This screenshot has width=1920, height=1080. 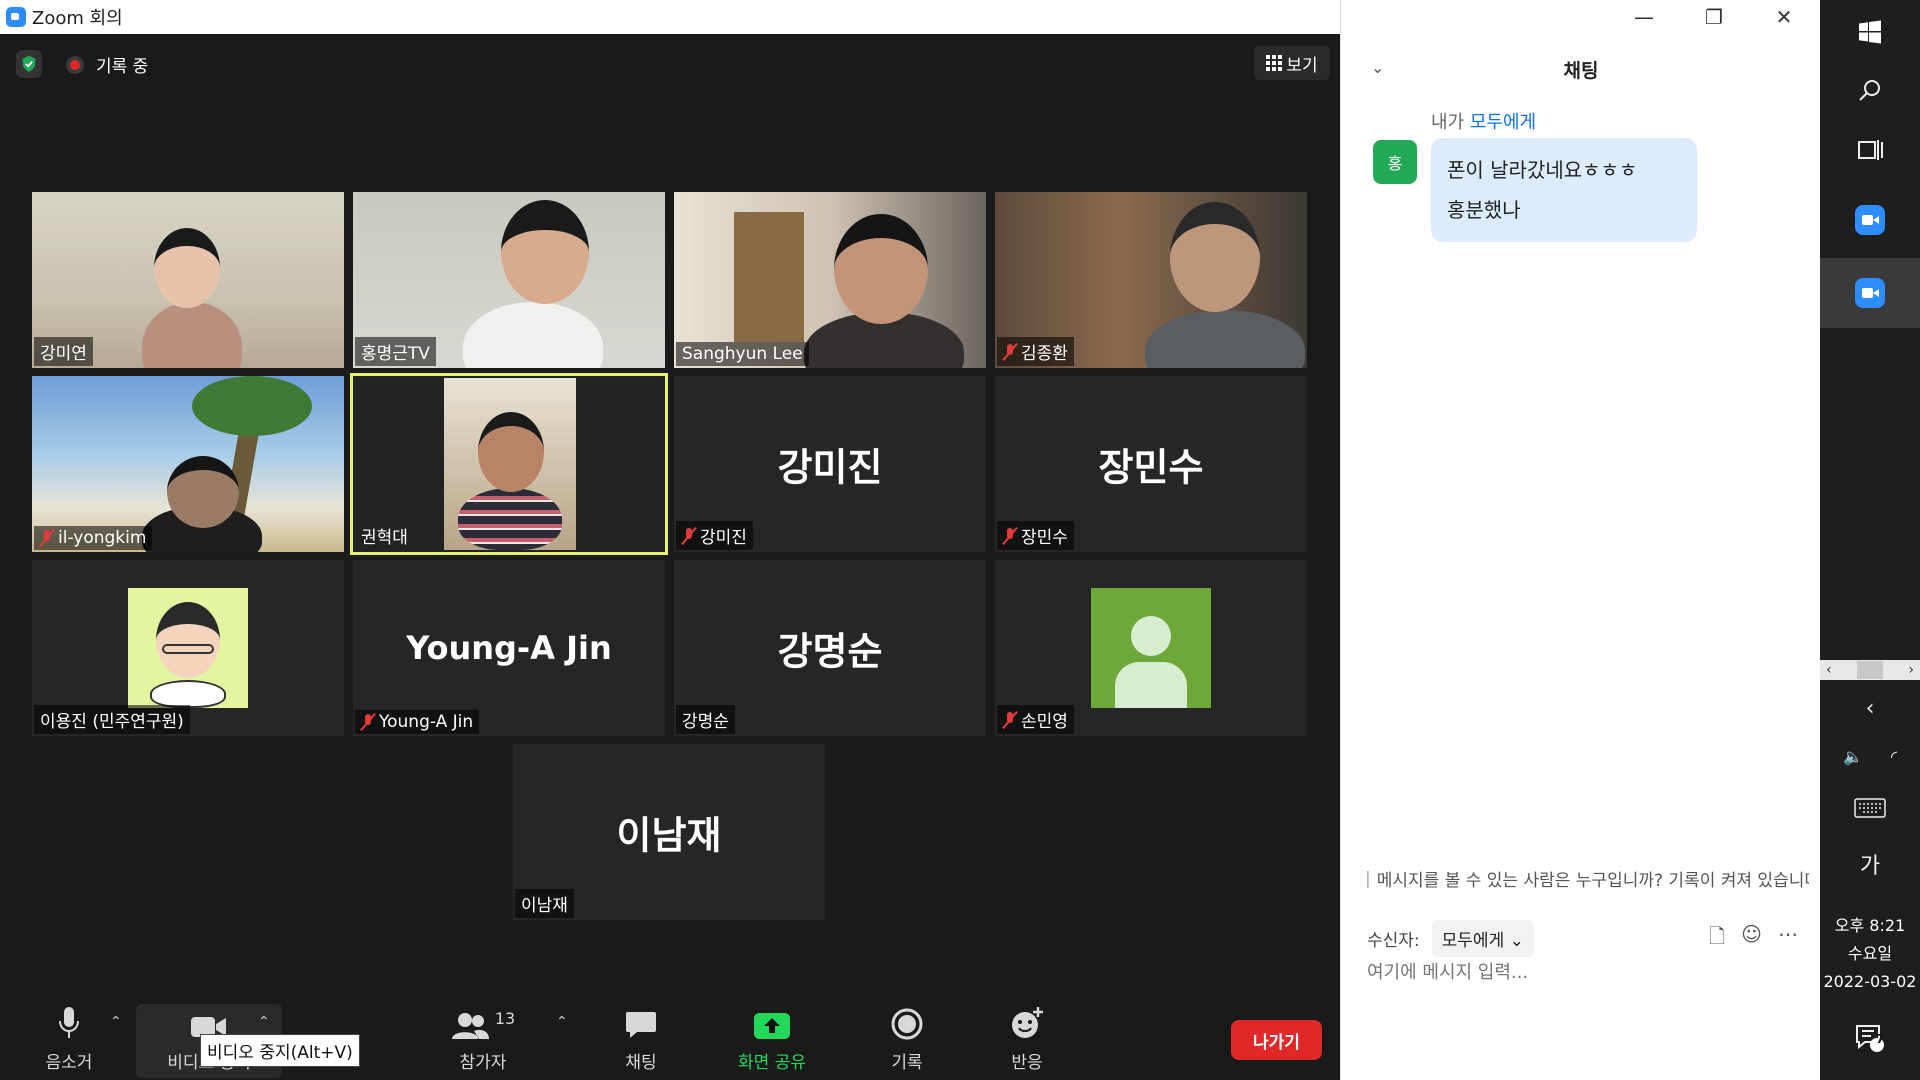 What do you see at coordinates (1829, 670) in the screenshot?
I see `chevron-left-icon: ‹` at bounding box center [1829, 670].